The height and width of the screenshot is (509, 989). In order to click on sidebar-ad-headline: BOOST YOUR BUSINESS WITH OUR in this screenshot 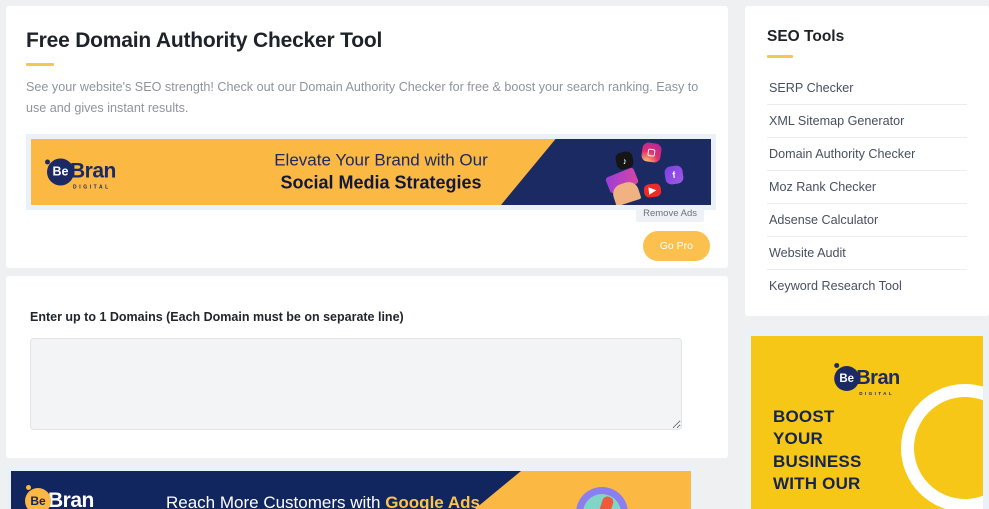, I will do `click(817, 450)`.